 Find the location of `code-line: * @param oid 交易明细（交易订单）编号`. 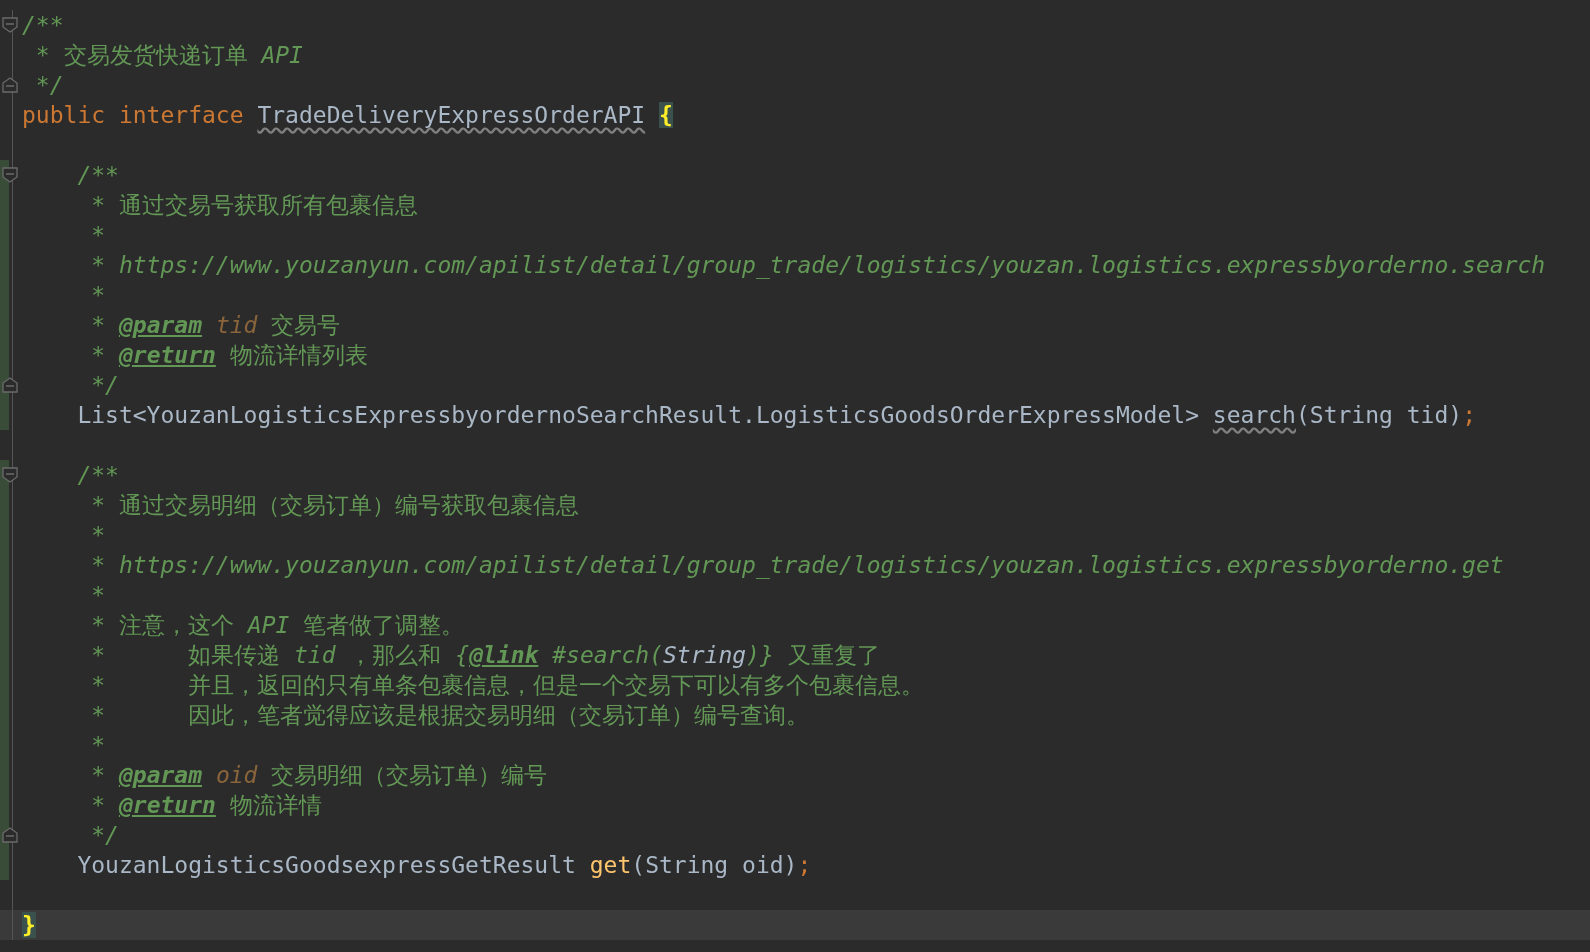

code-line: * @param oid 交易明细（交易订单）编号 is located at coordinates (319, 775).